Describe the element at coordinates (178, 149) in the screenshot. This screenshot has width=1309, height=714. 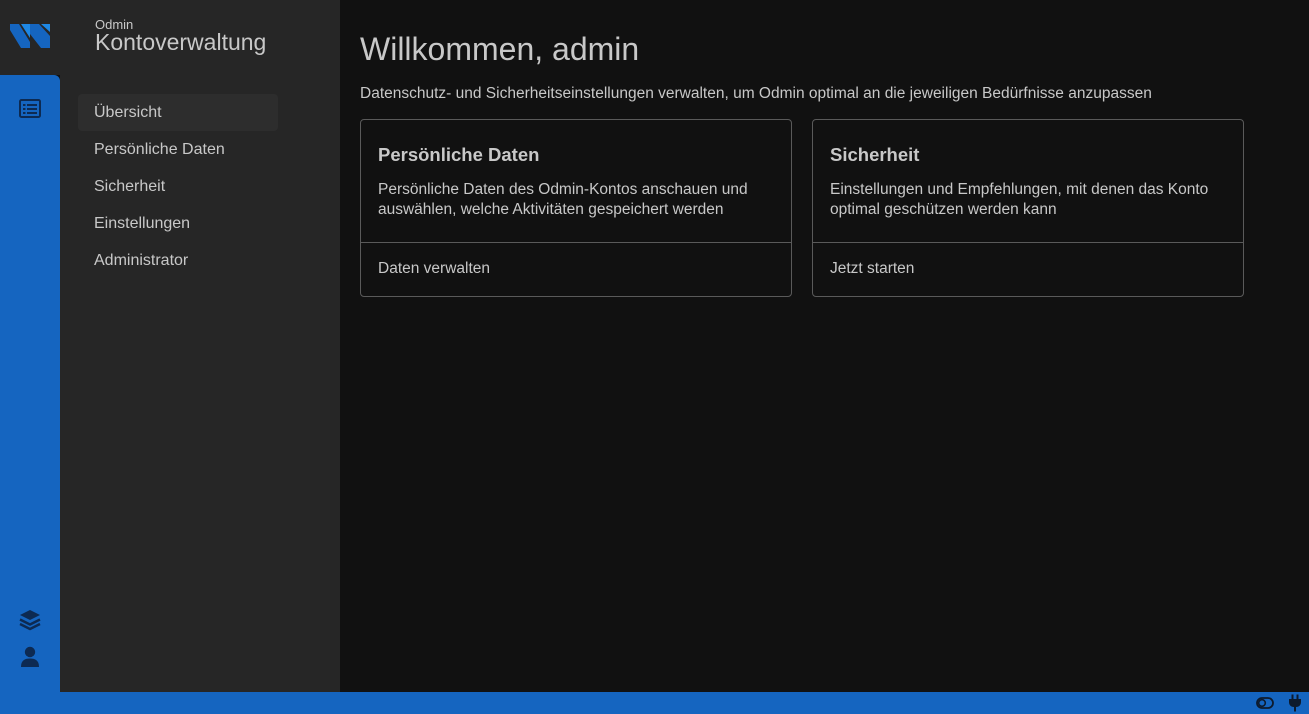
I see `nav-item-persoenliche-daten: Persönliche Daten` at that location.